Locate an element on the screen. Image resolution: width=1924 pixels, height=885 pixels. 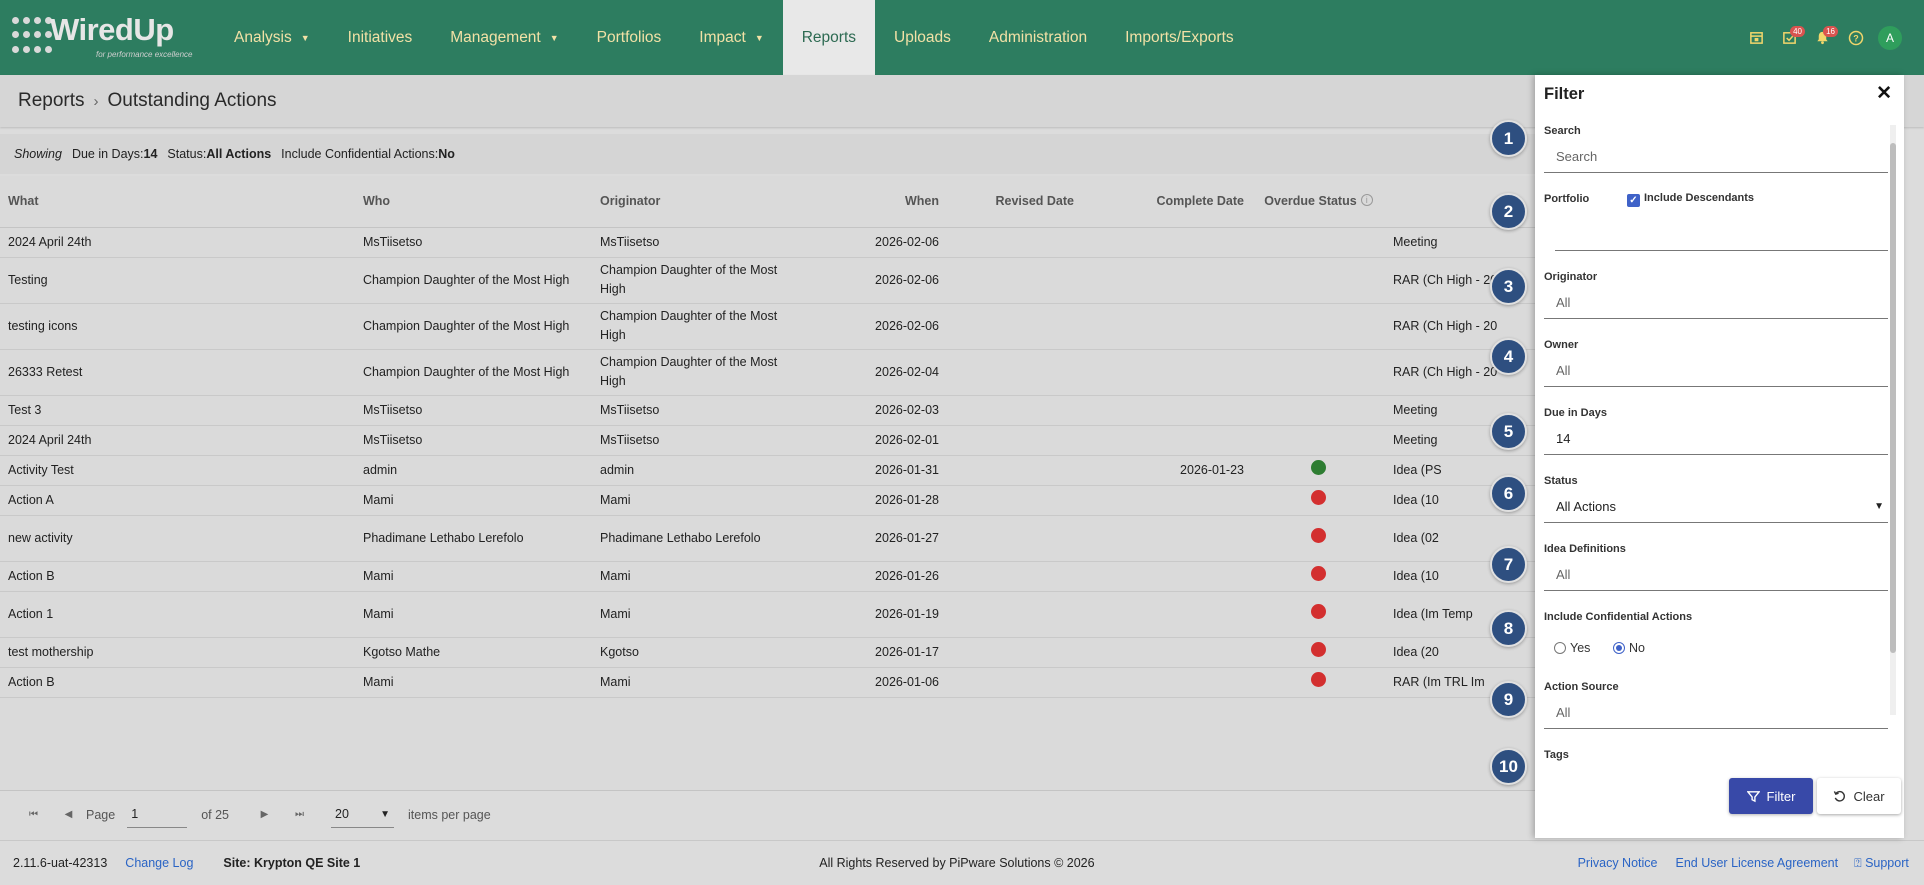
cell-who: Champion Daughter of the Most High is located at coordinates (473, 280).